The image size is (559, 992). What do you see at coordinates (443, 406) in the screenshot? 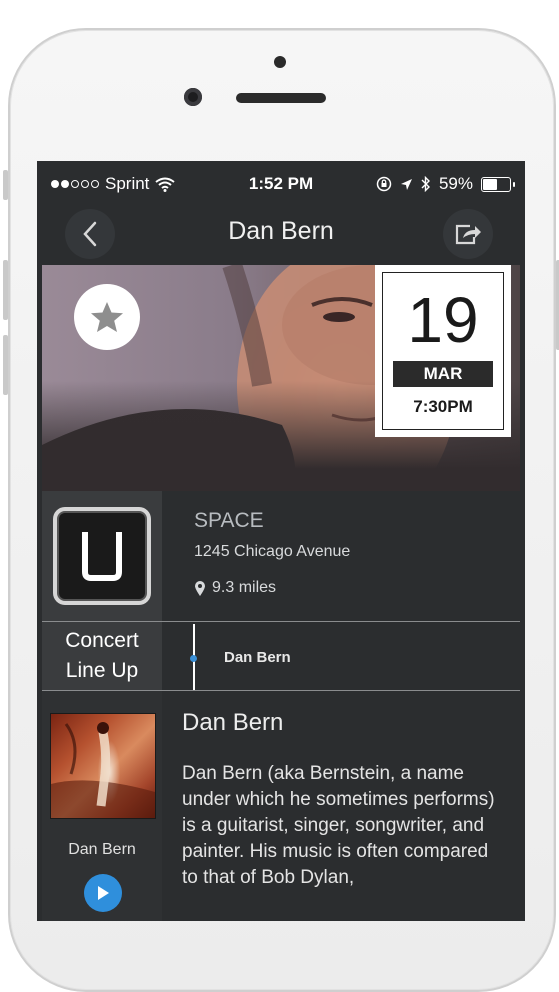
I see `event-time: 7:30PM` at bounding box center [443, 406].